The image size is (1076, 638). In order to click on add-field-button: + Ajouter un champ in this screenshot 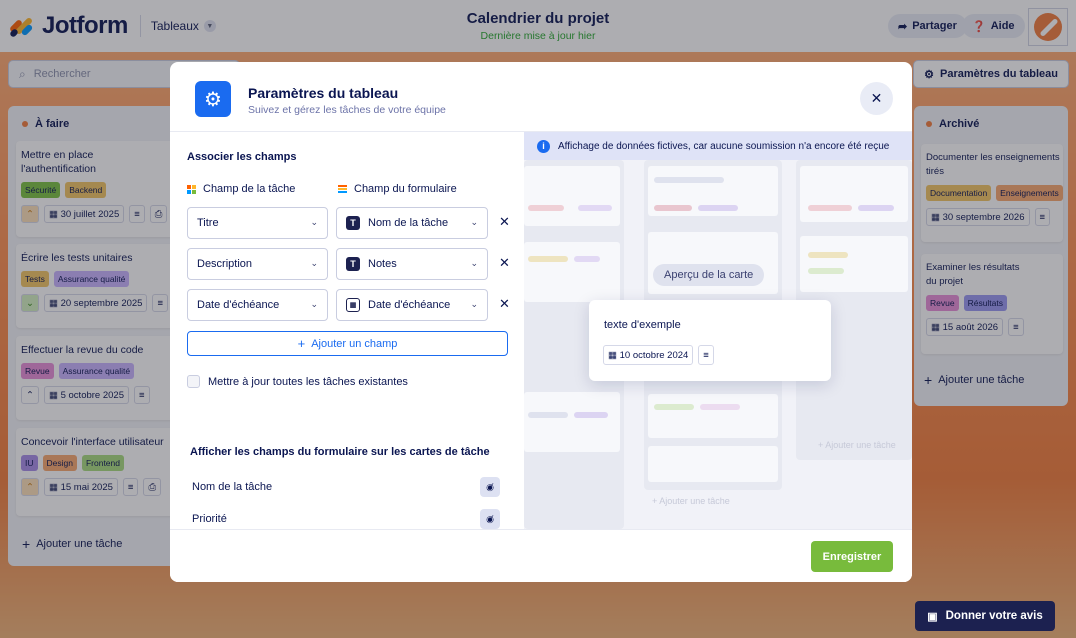, I will do `click(347, 343)`.